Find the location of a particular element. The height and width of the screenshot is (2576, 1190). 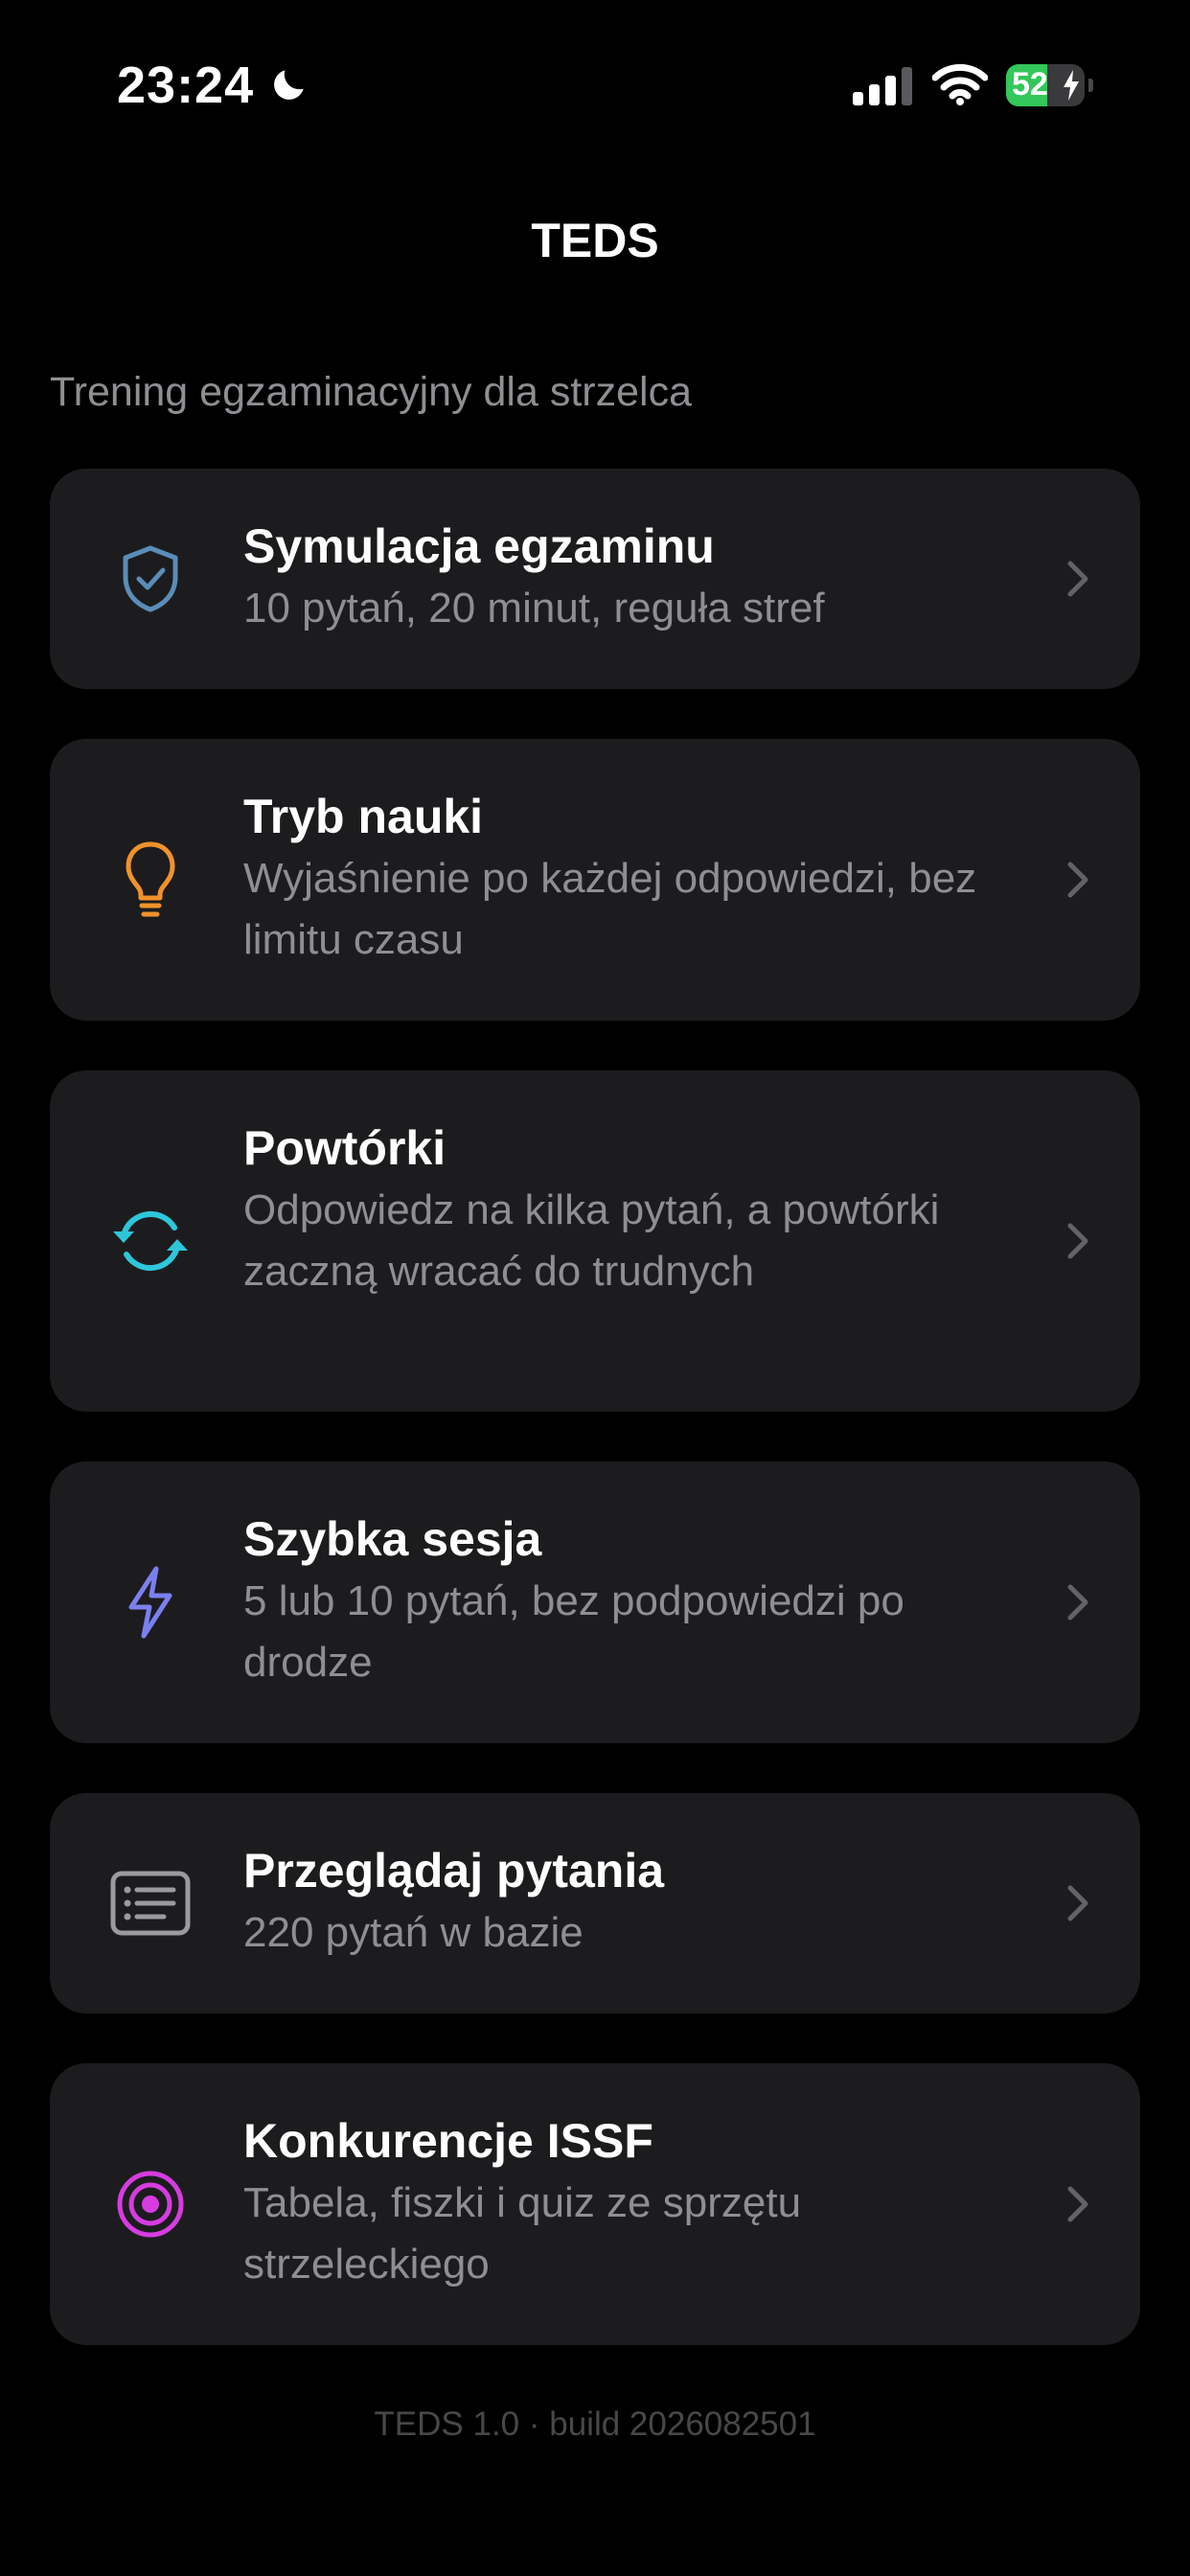

page-title: TEDS is located at coordinates (595, 240).